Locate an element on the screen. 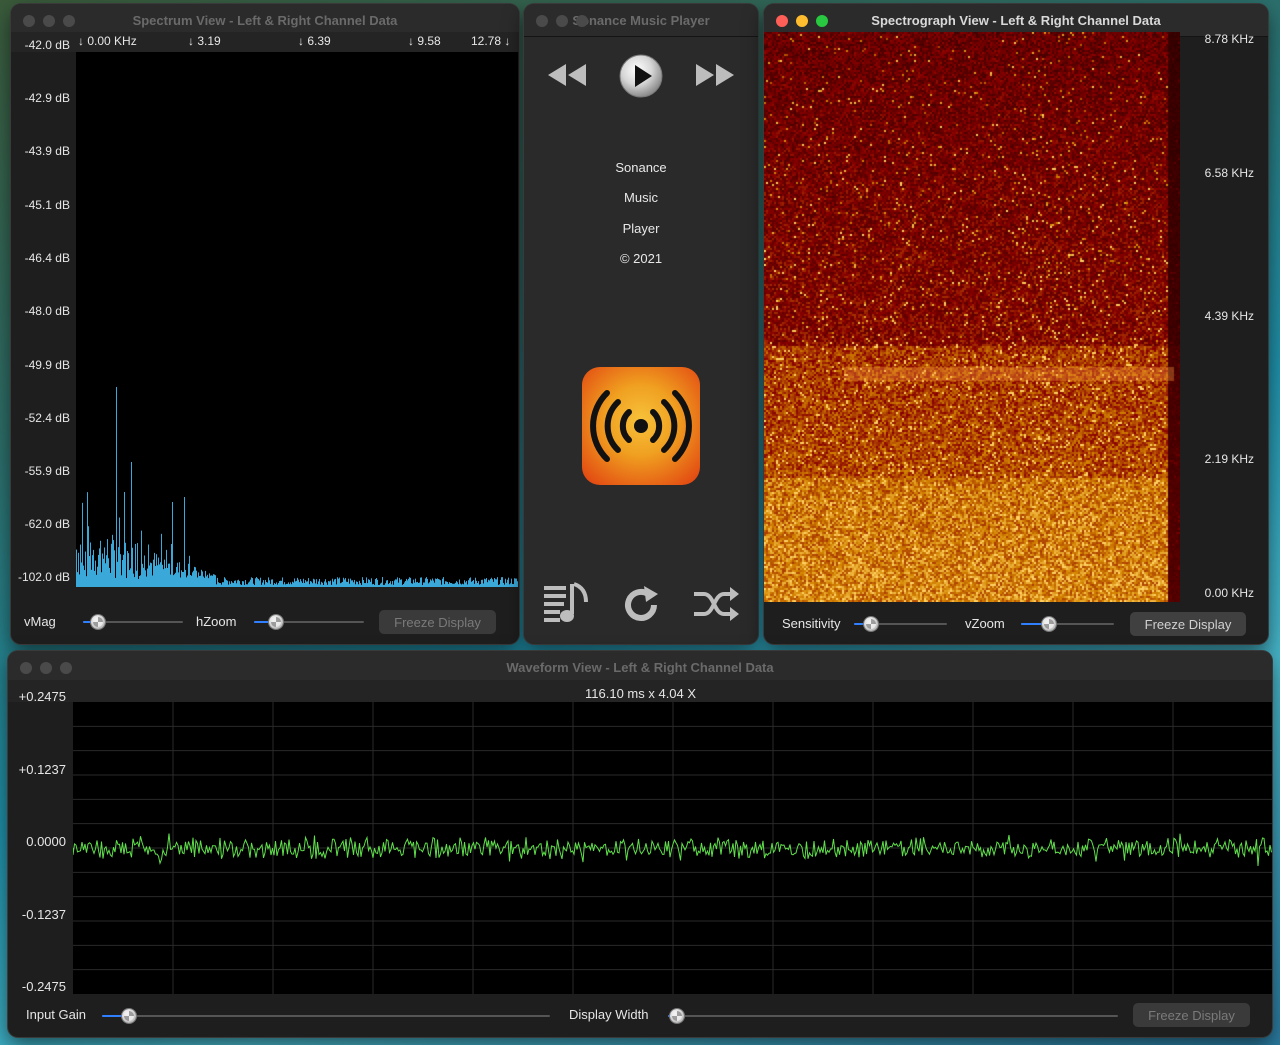 The height and width of the screenshot is (1045, 1280). input-gain-label: Input Gain is located at coordinates (56, 1014).